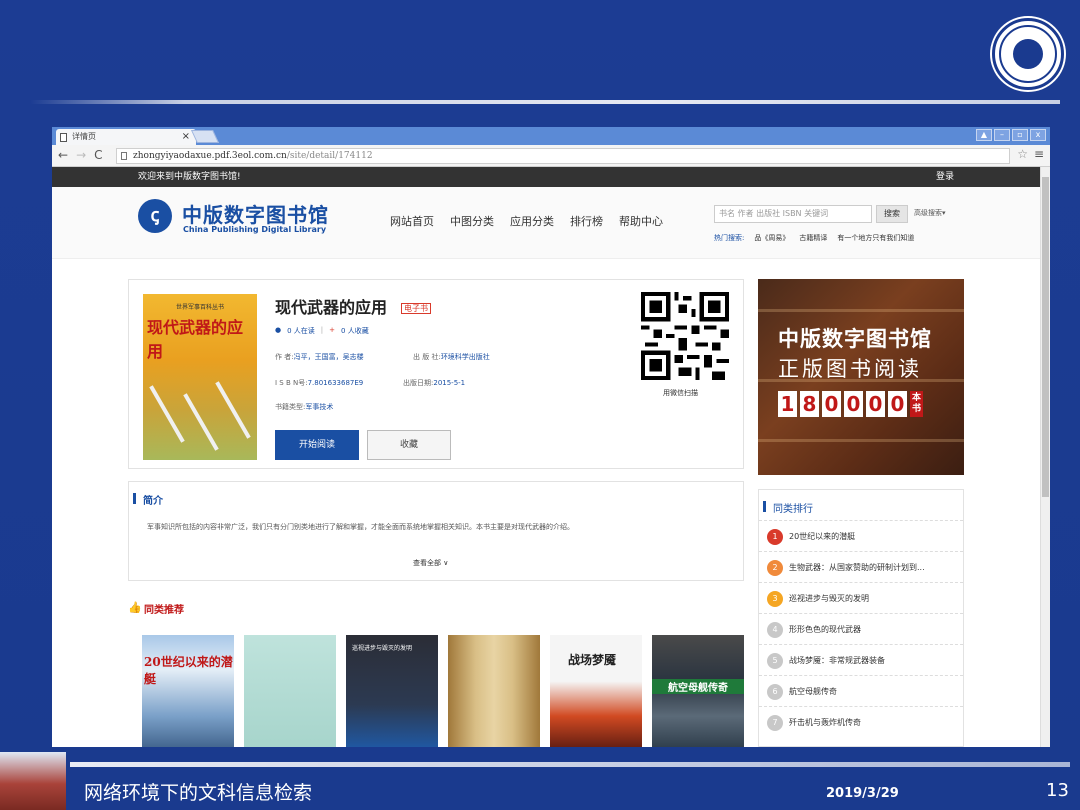  What do you see at coordinates (775, 630) in the screenshot?
I see `rank-badge: 4` at bounding box center [775, 630].